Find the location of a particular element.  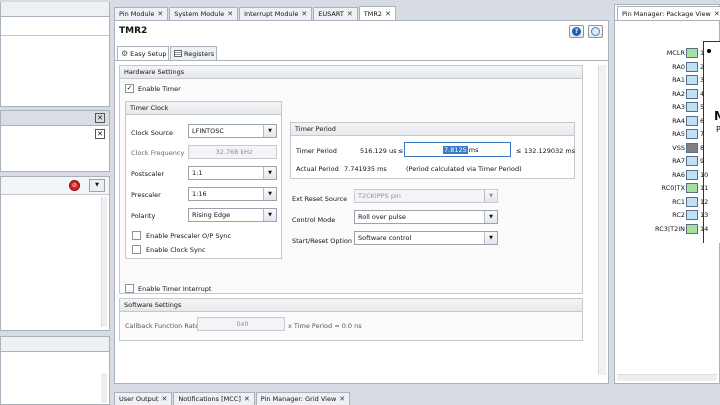

pin-number: 11 is located at coordinates (704, 188).